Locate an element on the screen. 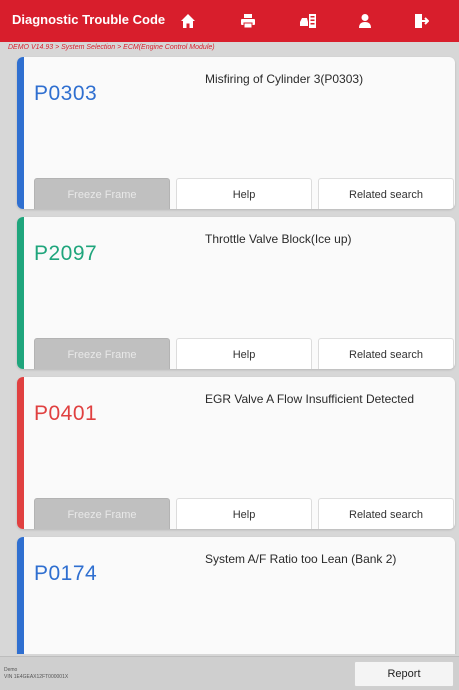 The width and height of the screenshot is (459, 690). print-icon is located at coordinates (248, 21).